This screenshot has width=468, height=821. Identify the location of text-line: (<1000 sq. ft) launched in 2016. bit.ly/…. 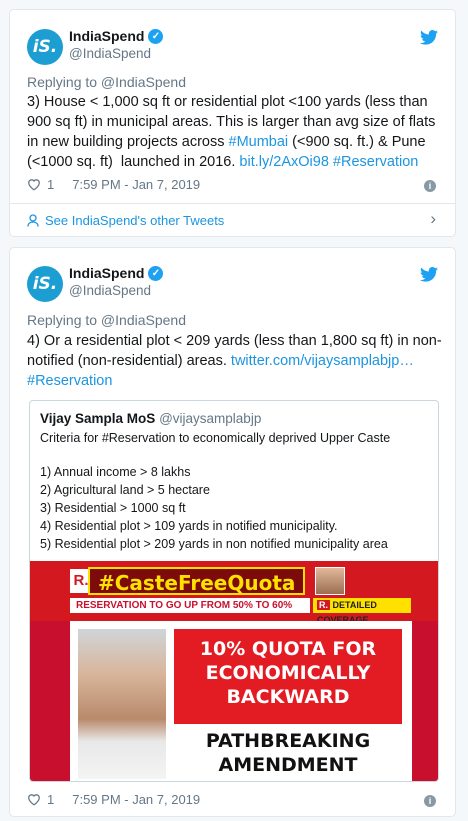
(234, 162).